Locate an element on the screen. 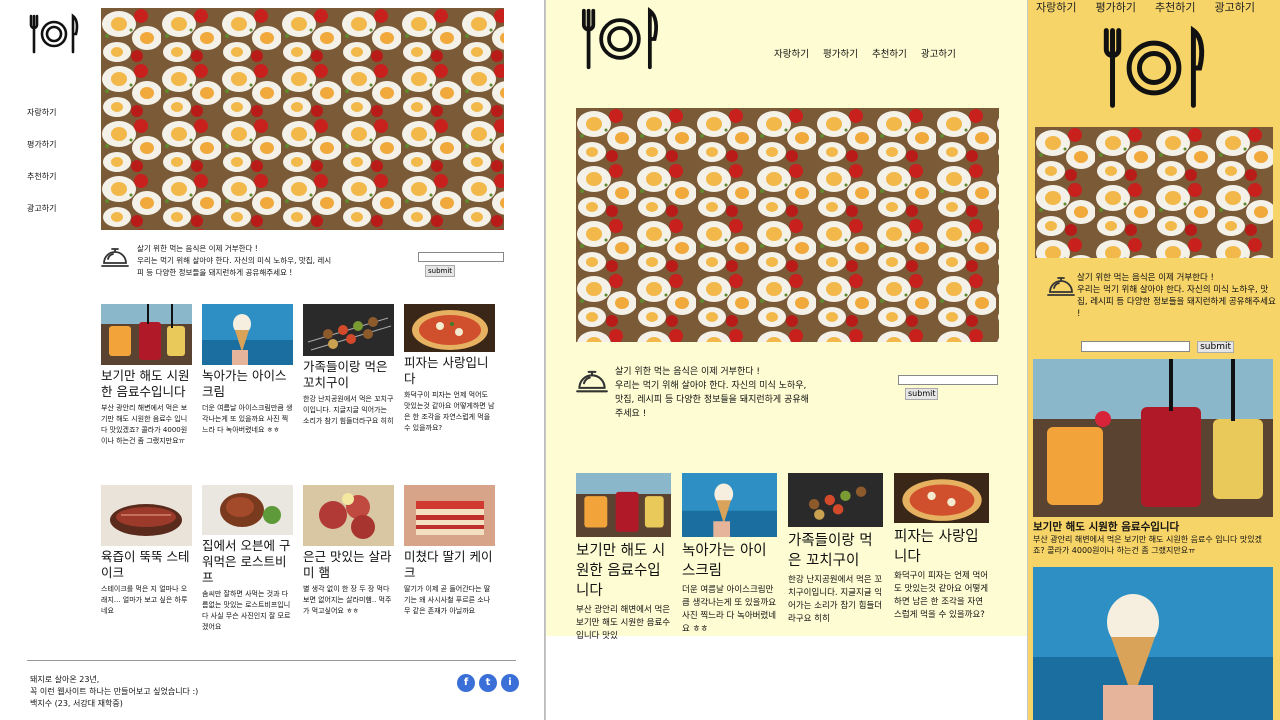  card-title: 녹아가는 아이스크림 is located at coordinates (244, 383).